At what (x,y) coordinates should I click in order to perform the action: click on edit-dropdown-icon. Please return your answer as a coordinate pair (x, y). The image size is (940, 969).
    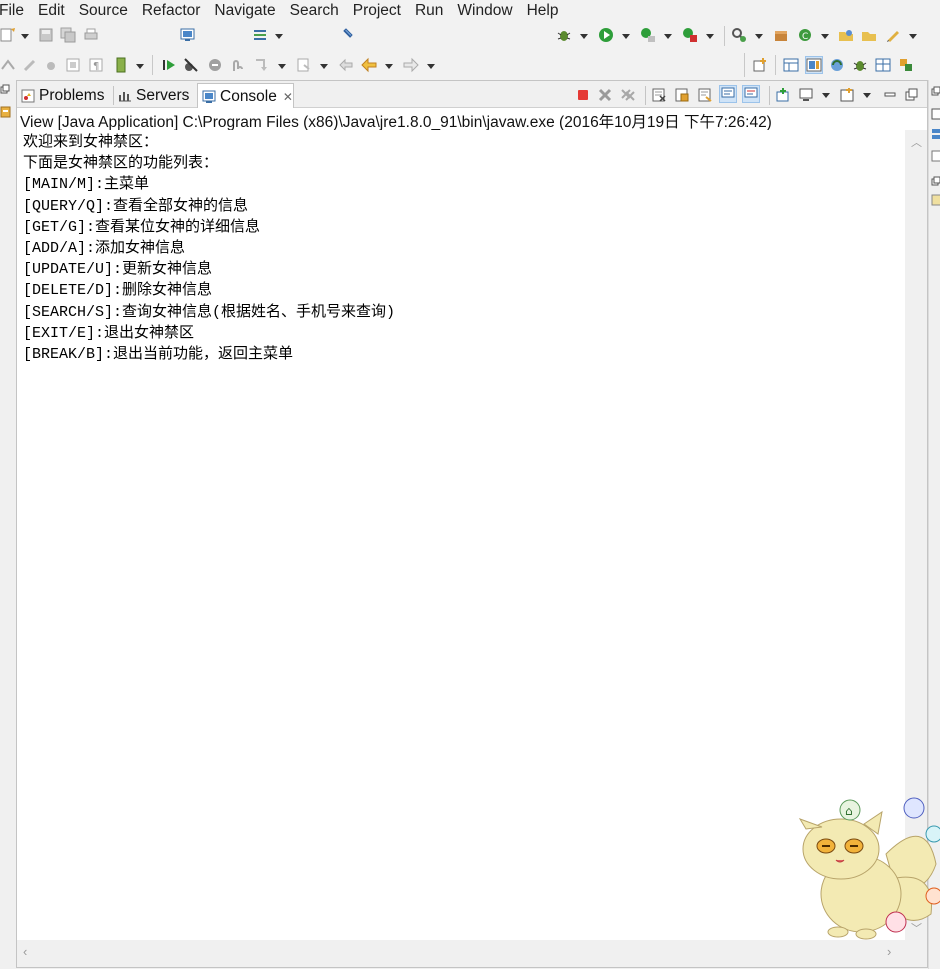
    Looking at the image, I should click on (913, 36).